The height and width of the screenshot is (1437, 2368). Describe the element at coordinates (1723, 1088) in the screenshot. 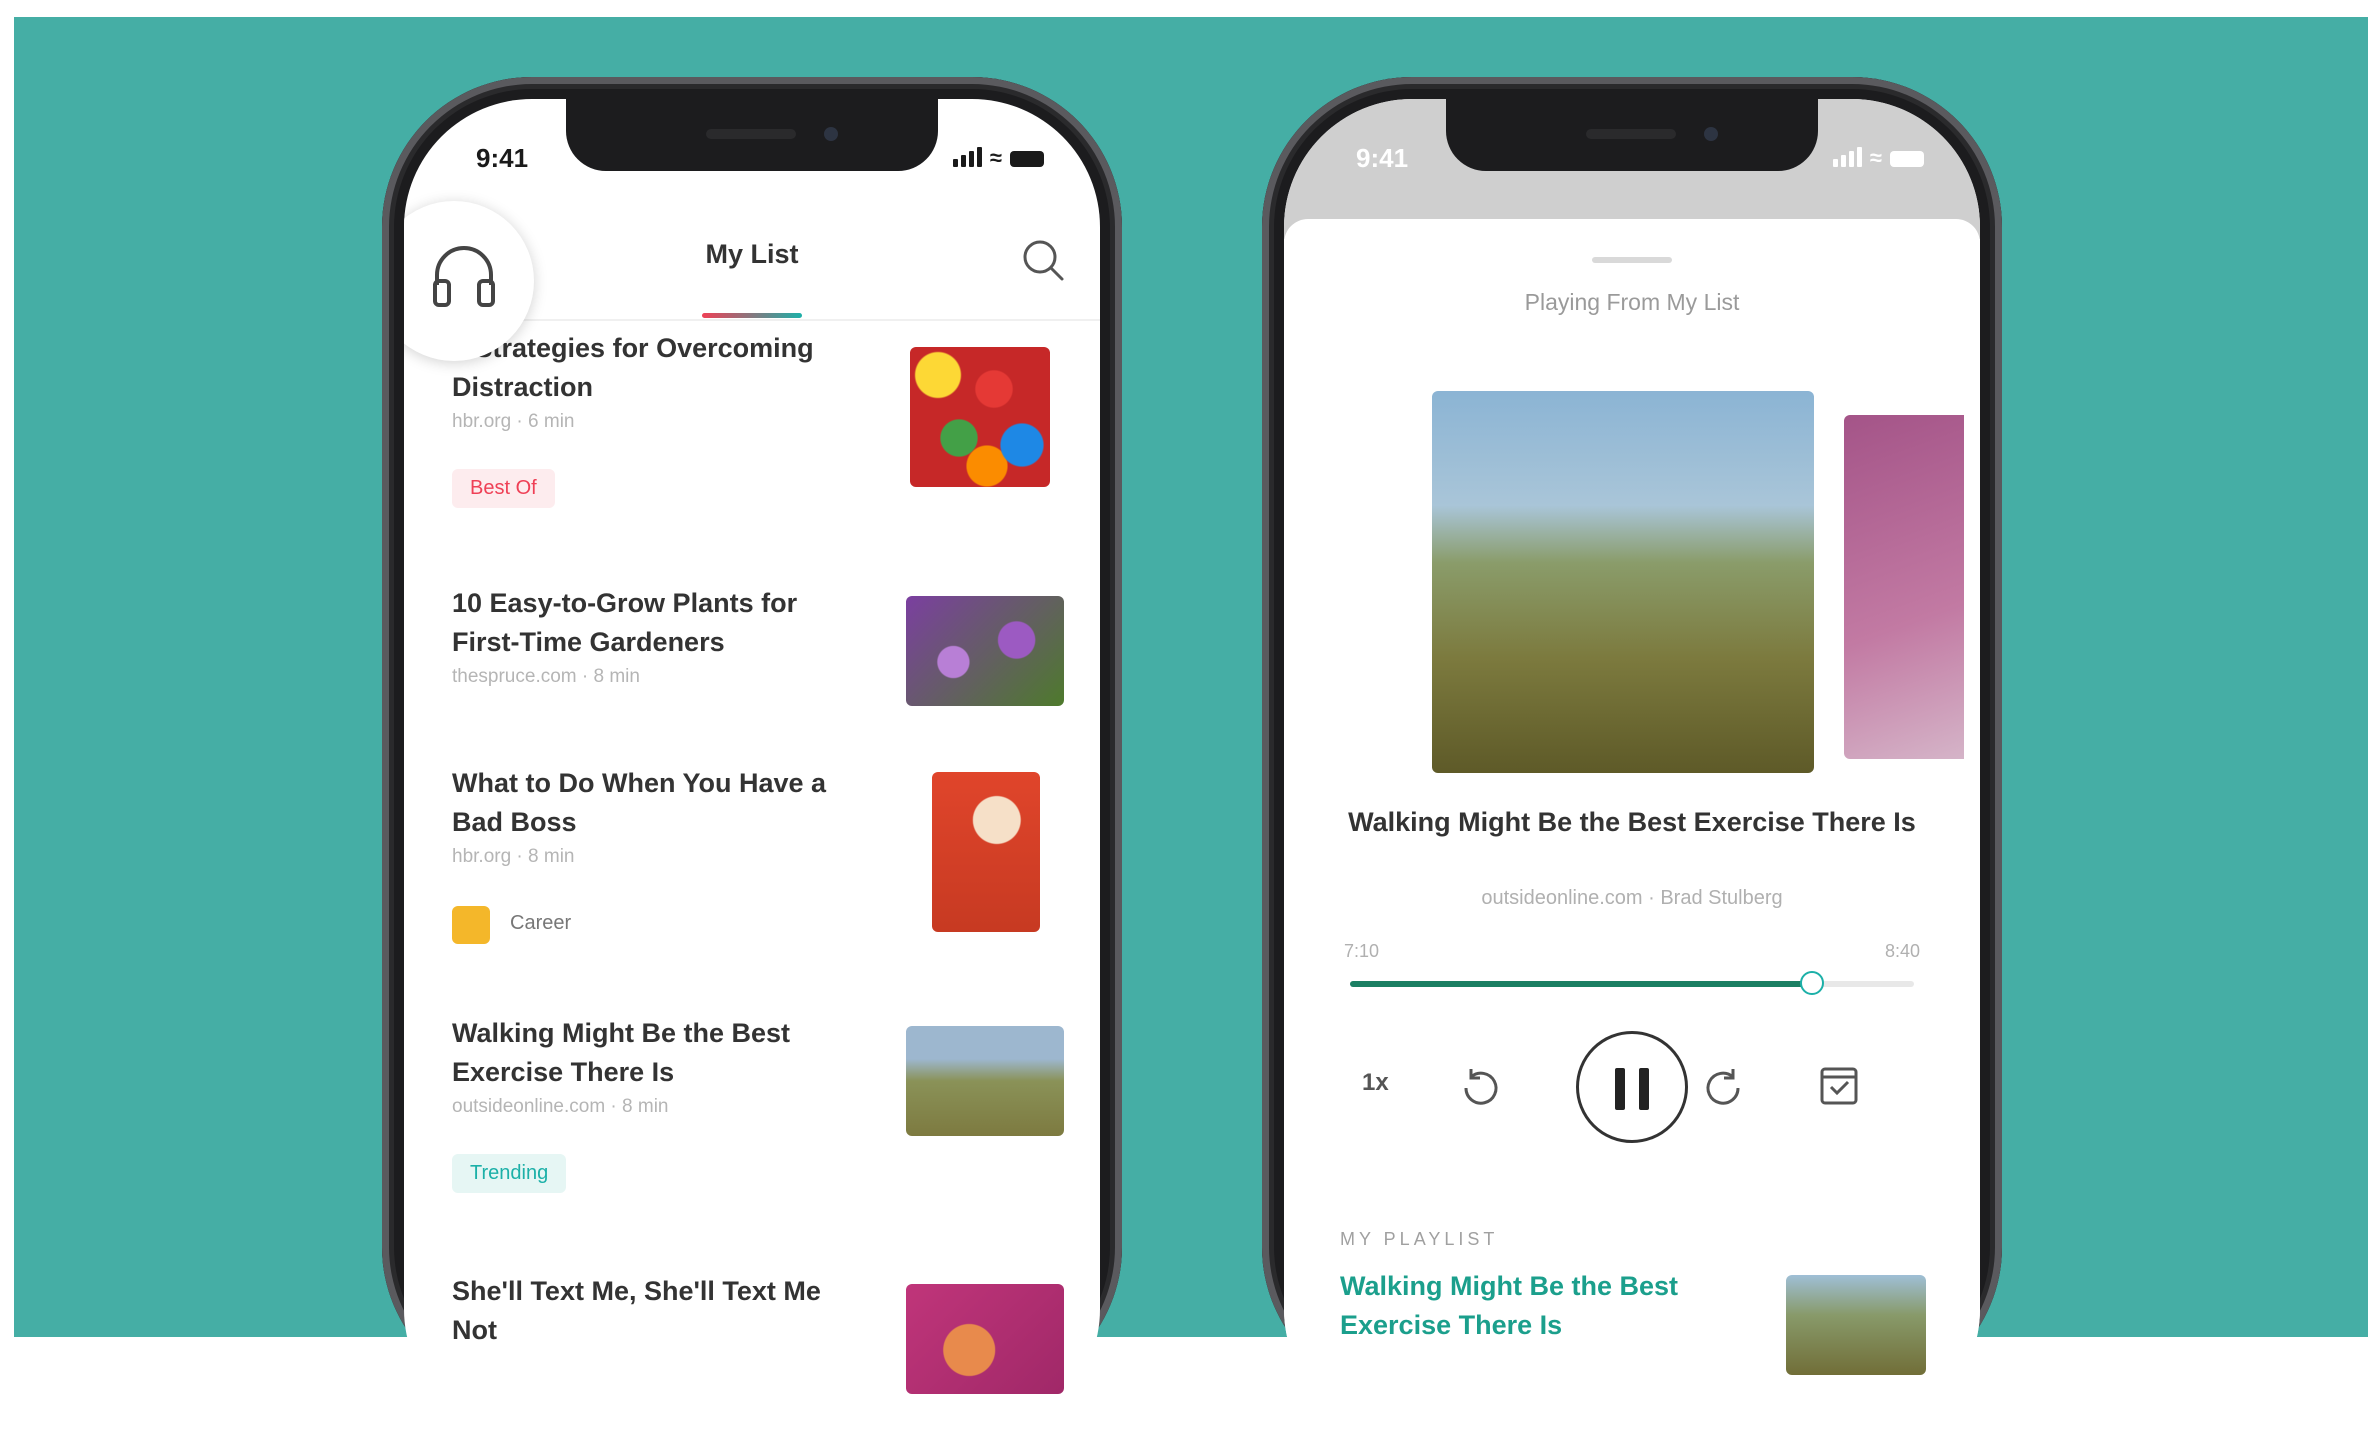

I see `forward-15-icon` at that location.